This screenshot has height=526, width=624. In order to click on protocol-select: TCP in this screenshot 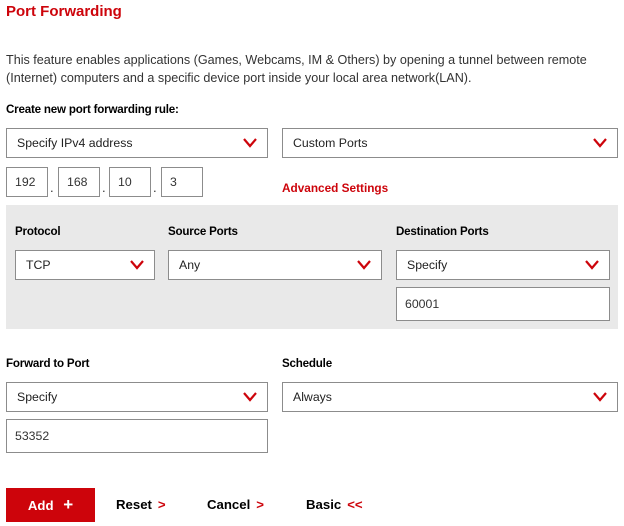, I will do `click(85, 265)`.